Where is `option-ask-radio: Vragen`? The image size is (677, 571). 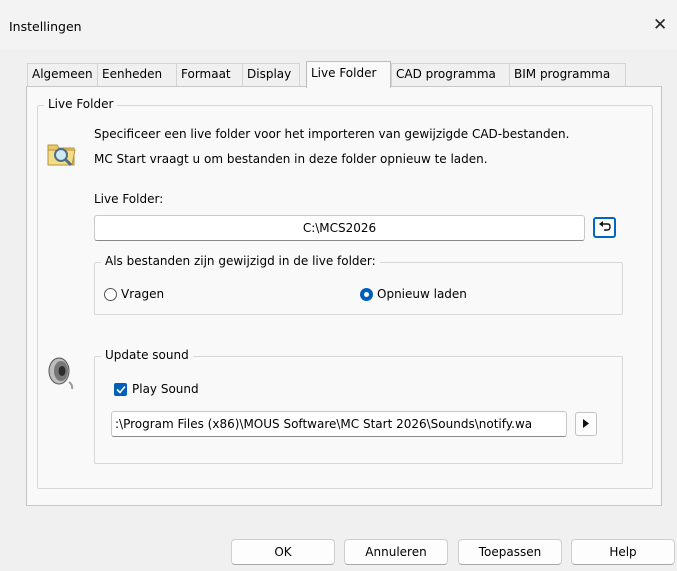
option-ask-radio: Vragen is located at coordinates (134, 294).